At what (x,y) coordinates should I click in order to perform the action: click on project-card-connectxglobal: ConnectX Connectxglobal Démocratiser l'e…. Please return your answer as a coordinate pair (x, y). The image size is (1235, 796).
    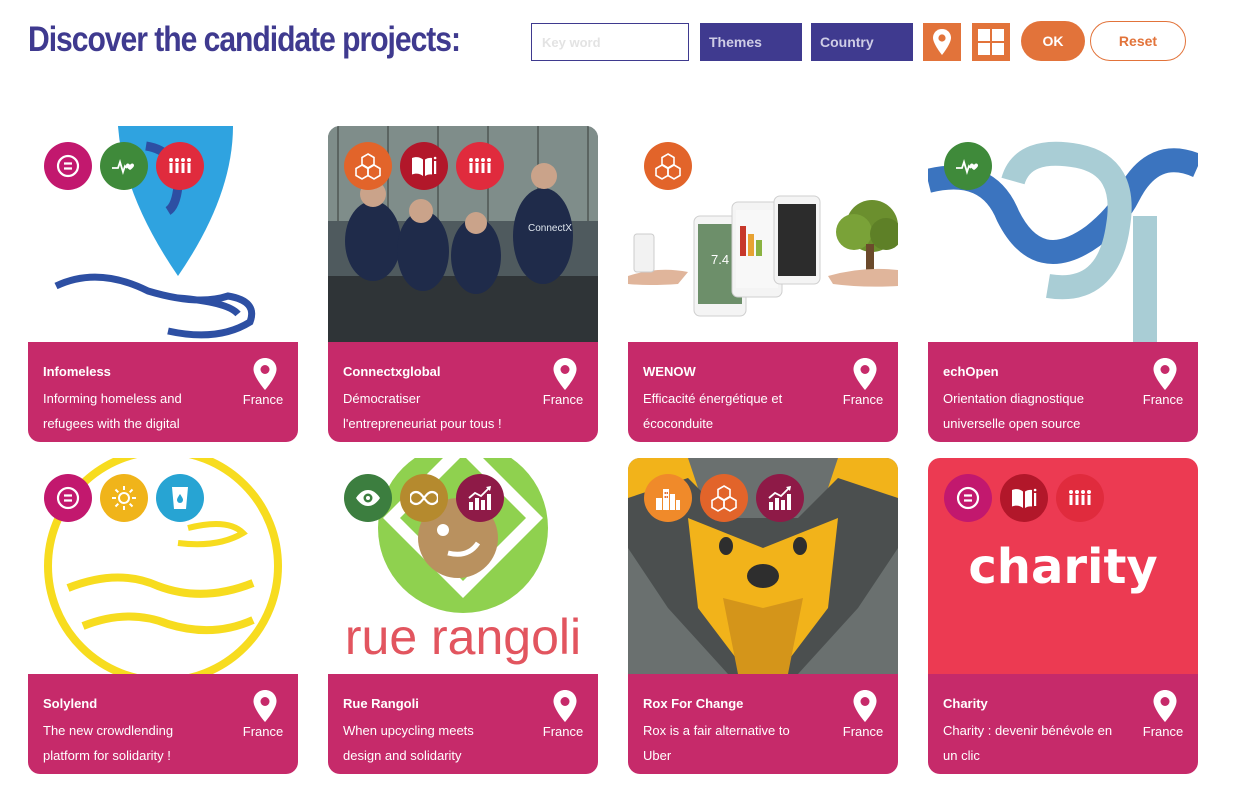
    Looking at the image, I should click on (463, 284).